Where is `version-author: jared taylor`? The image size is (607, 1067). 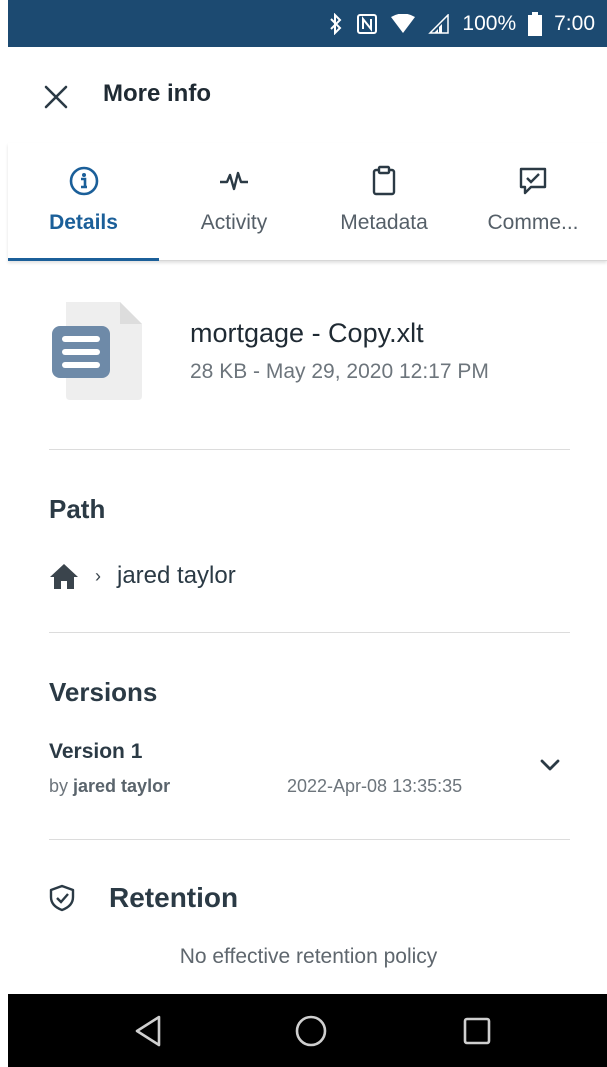 version-author: jared taylor is located at coordinates (122, 786).